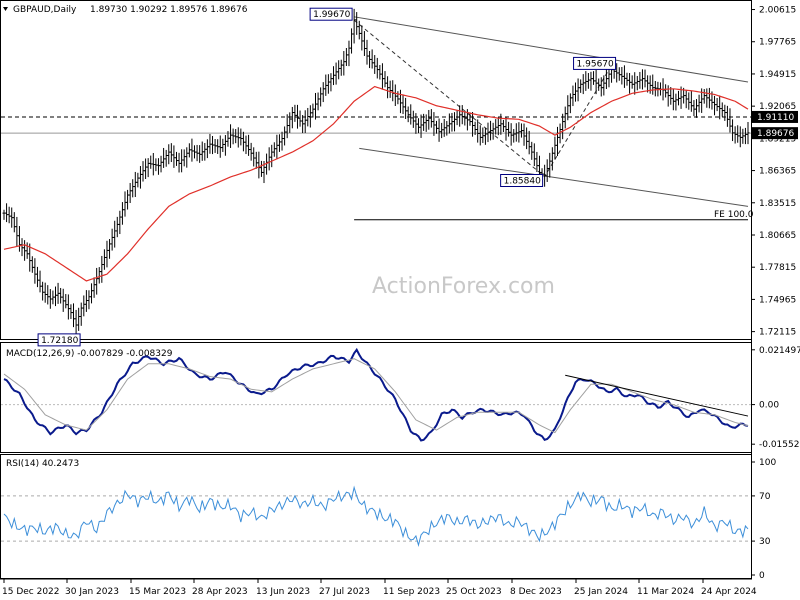 The height and width of the screenshot is (600, 800). What do you see at coordinates (331, 15) in the screenshot?
I see `price-label: 1.99670` at bounding box center [331, 15].